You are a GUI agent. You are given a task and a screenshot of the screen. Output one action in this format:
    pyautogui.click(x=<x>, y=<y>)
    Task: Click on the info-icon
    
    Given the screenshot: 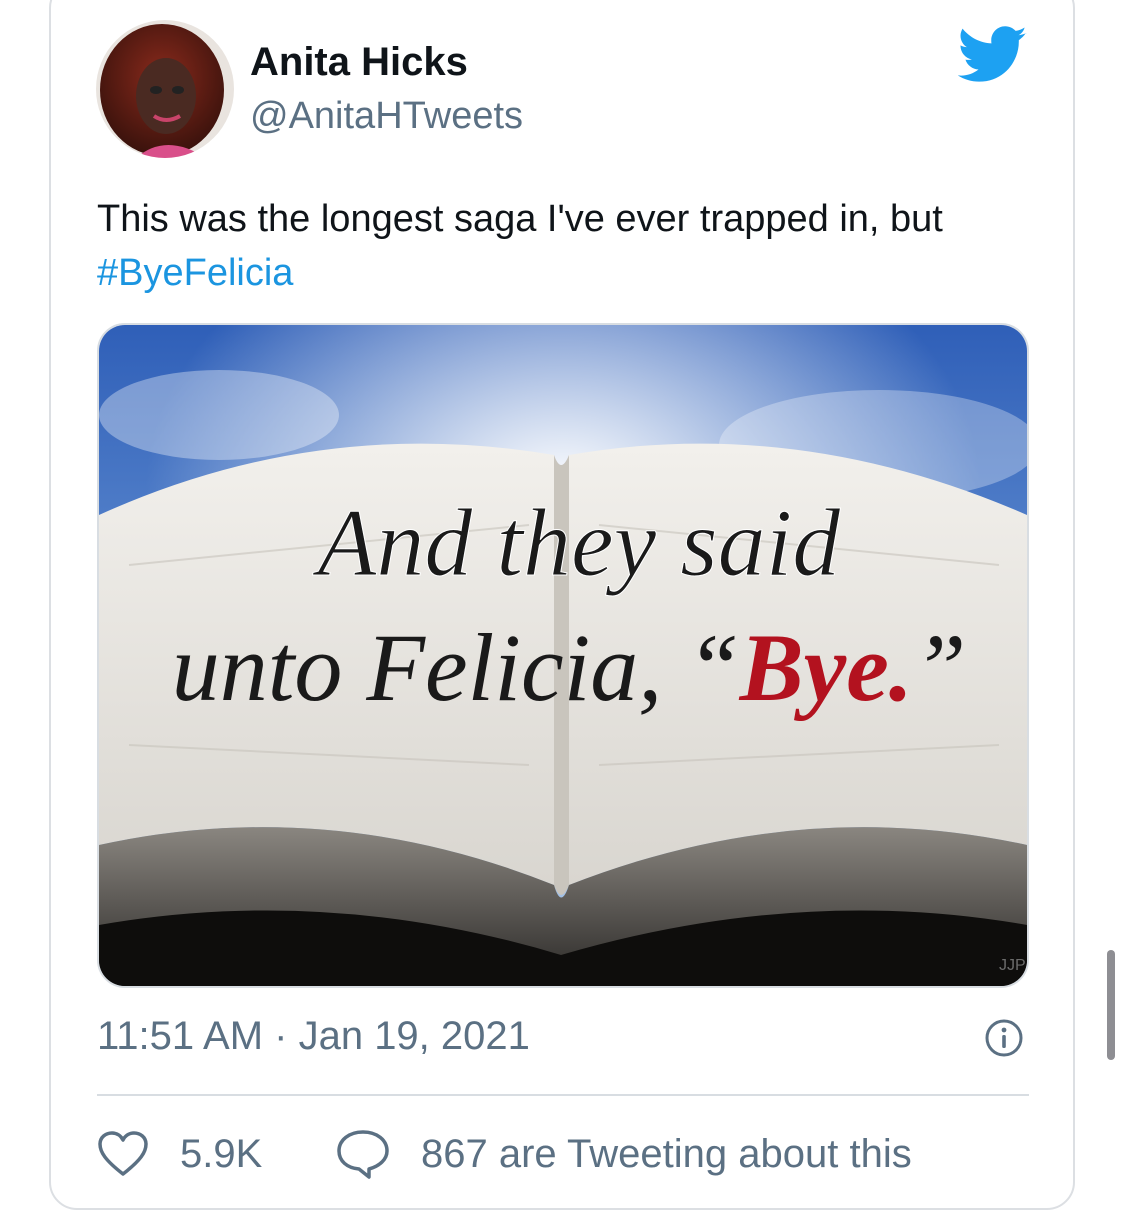 What is the action you would take?
    pyautogui.click(x=1004, y=1038)
    